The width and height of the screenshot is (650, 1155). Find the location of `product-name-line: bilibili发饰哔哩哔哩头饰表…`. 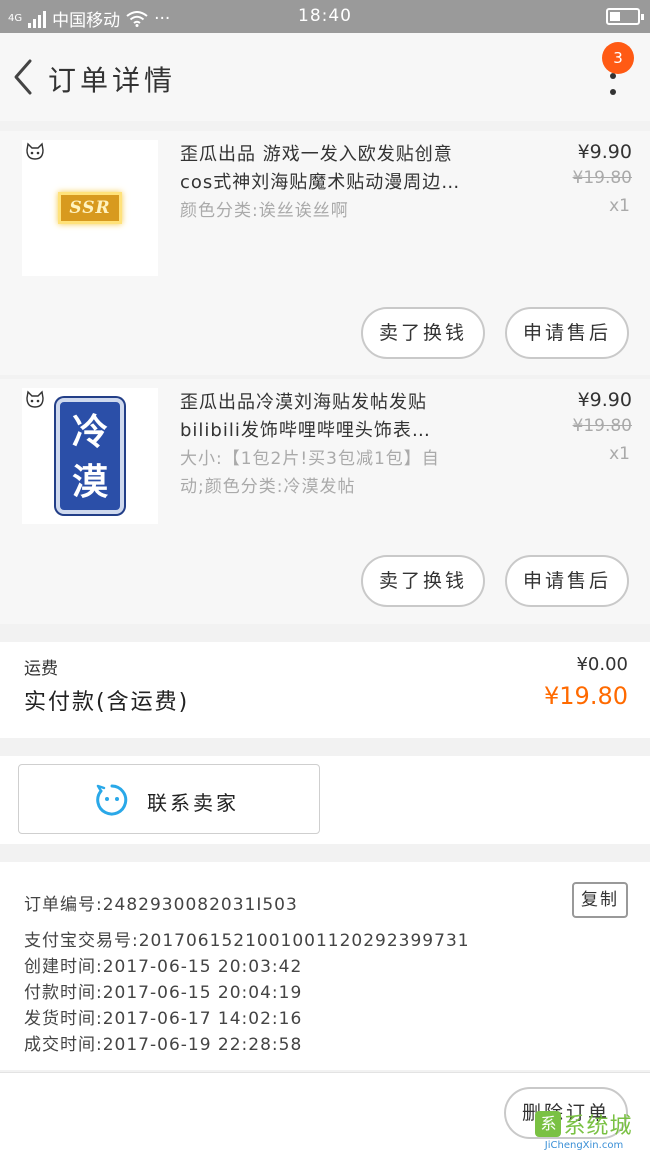

product-name-line: bilibili发饰哔哩哔哩头饰表… is located at coordinates (305, 430).